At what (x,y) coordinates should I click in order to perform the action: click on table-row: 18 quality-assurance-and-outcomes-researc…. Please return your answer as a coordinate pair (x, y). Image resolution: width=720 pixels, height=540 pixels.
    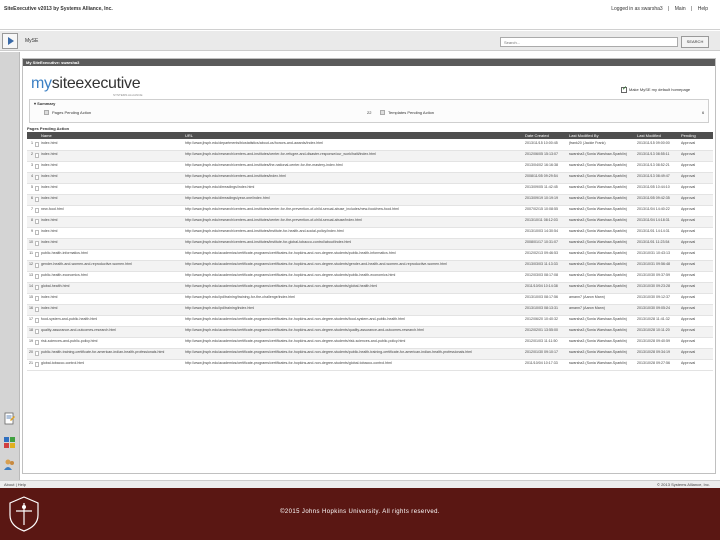
    Looking at the image, I should click on (370, 332).